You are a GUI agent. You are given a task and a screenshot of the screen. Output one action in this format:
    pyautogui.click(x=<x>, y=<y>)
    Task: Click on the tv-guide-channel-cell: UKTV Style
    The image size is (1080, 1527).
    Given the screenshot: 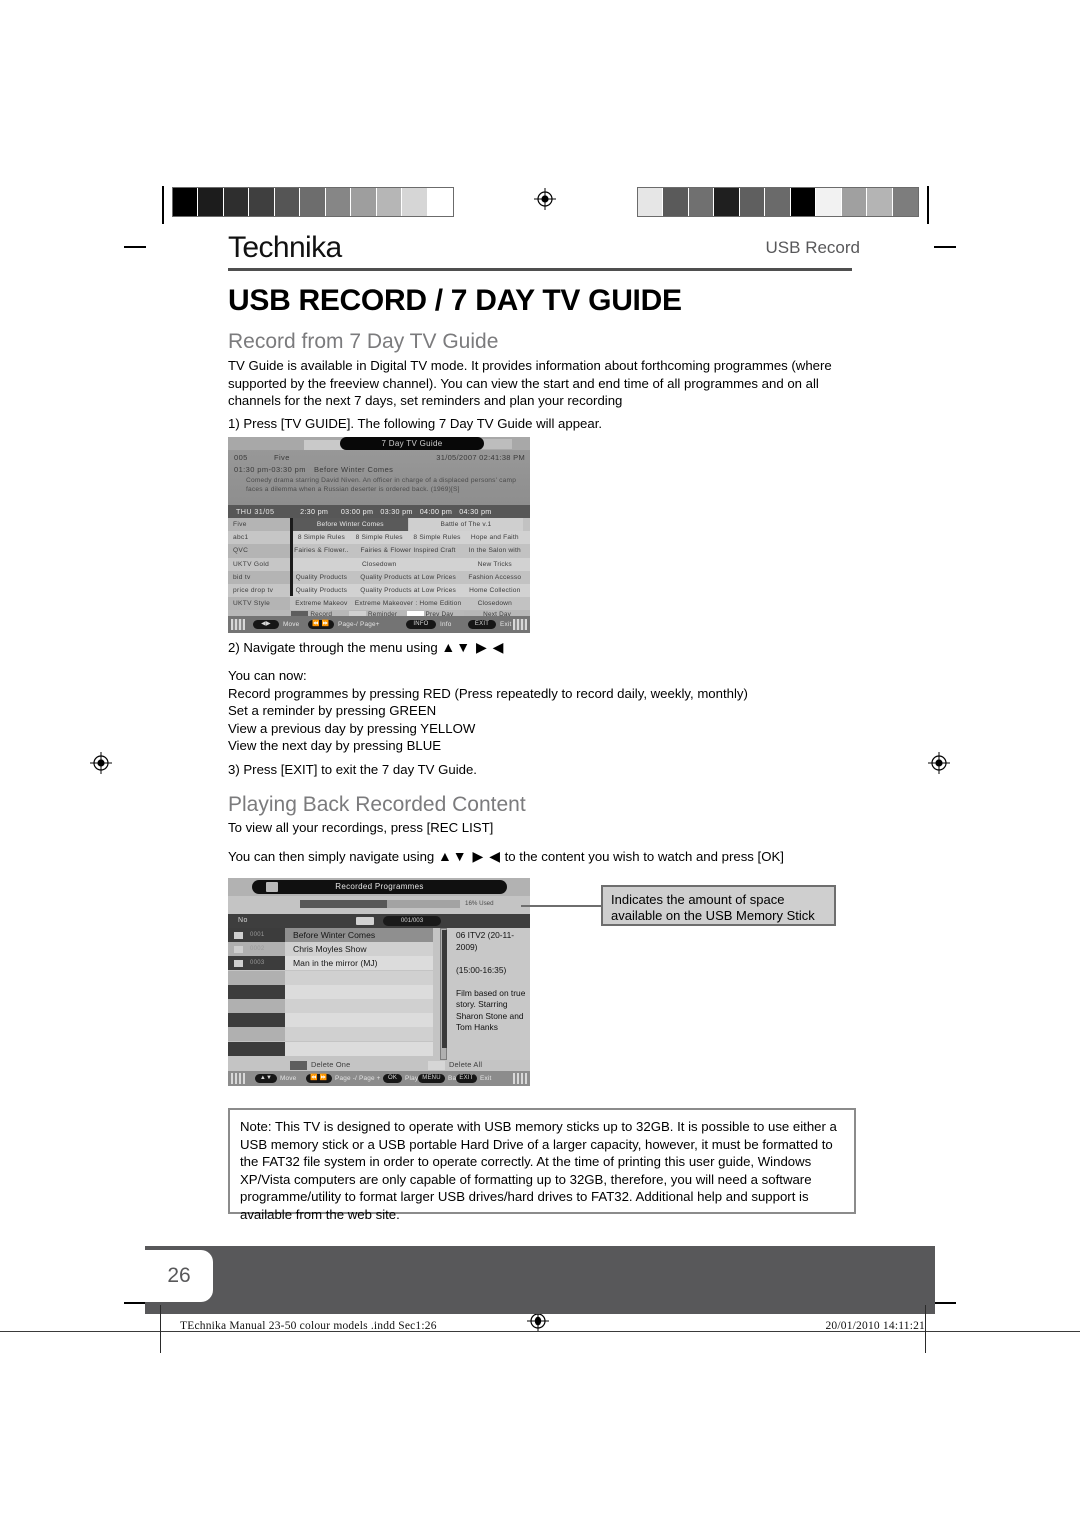 What is the action you would take?
    pyautogui.click(x=259, y=604)
    